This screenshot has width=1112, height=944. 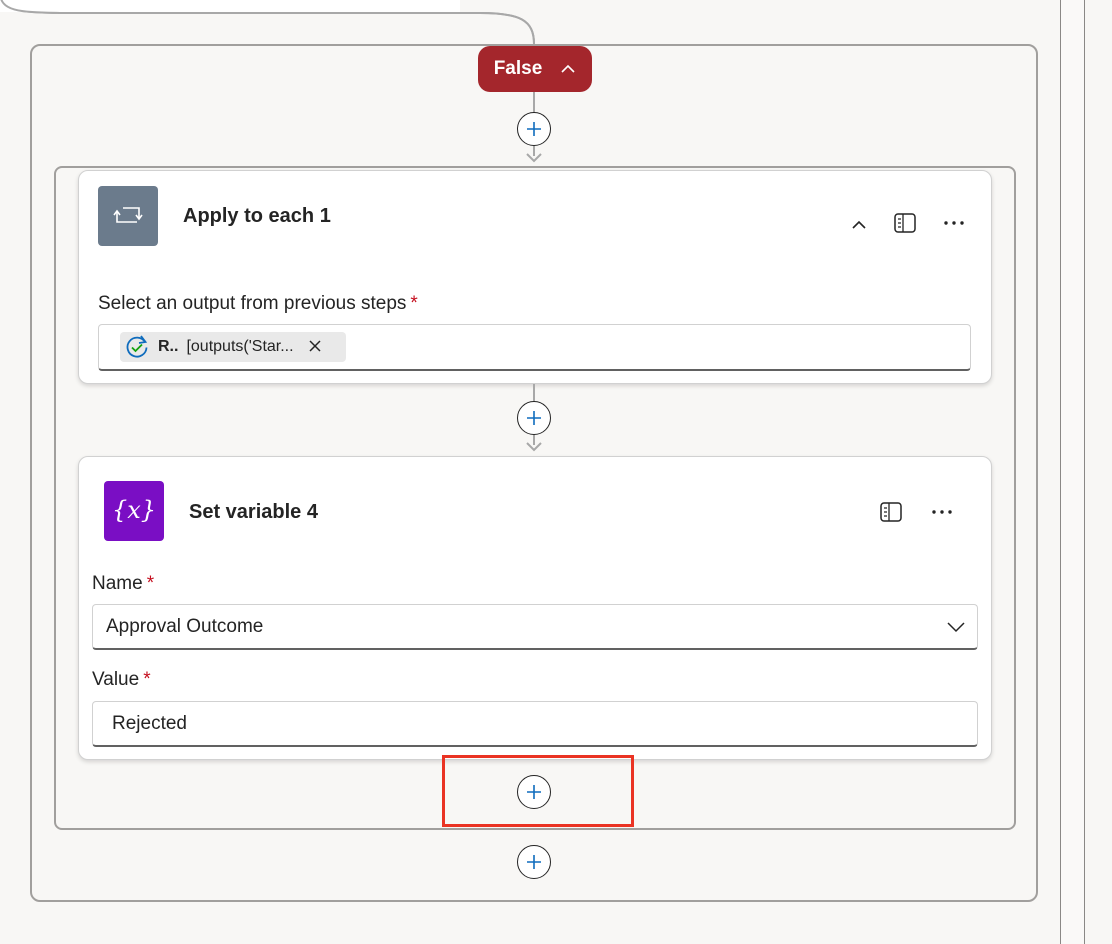 What do you see at coordinates (1084, 472) in the screenshot?
I see `right-panel-border-inner` at bounding box center [1084, 472].